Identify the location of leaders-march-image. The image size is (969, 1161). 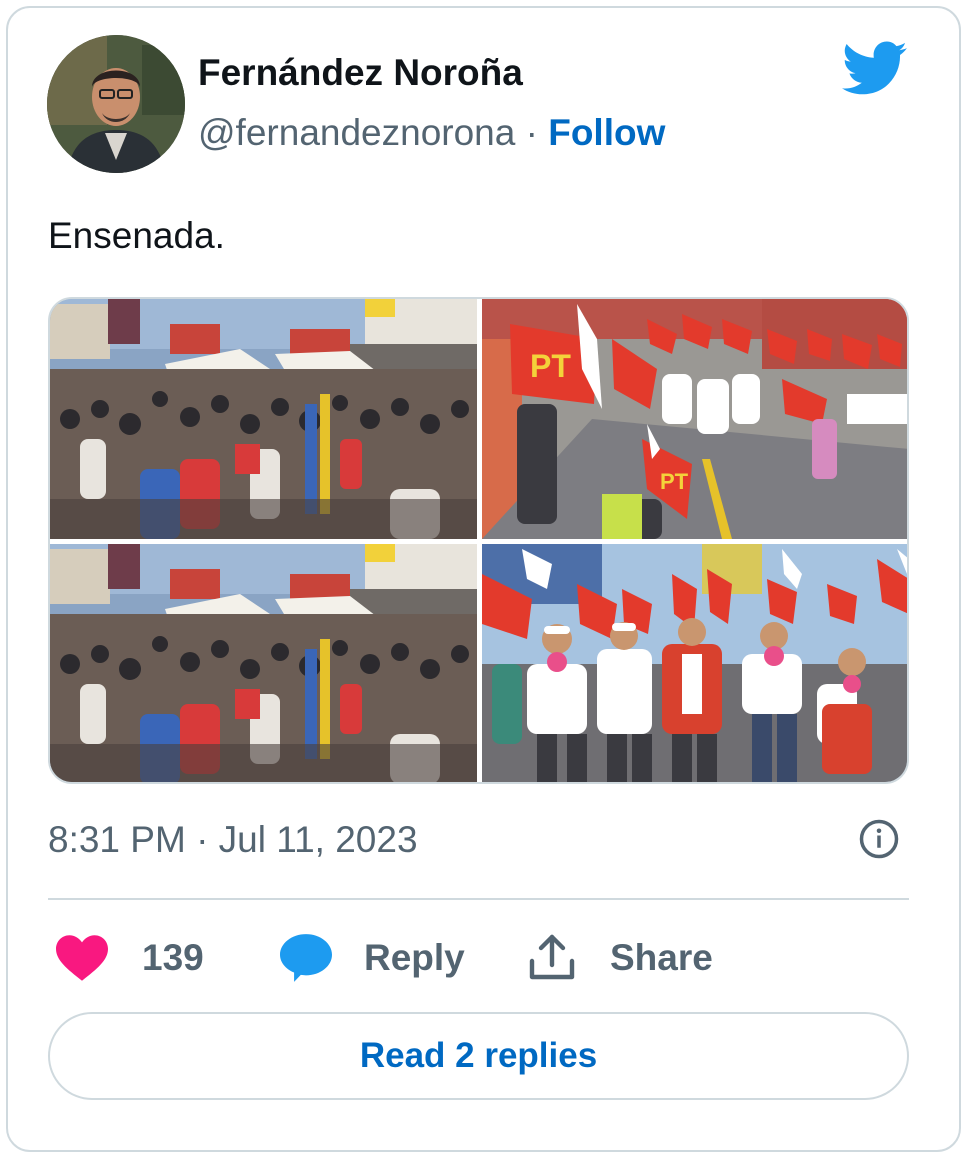
(694, 663).